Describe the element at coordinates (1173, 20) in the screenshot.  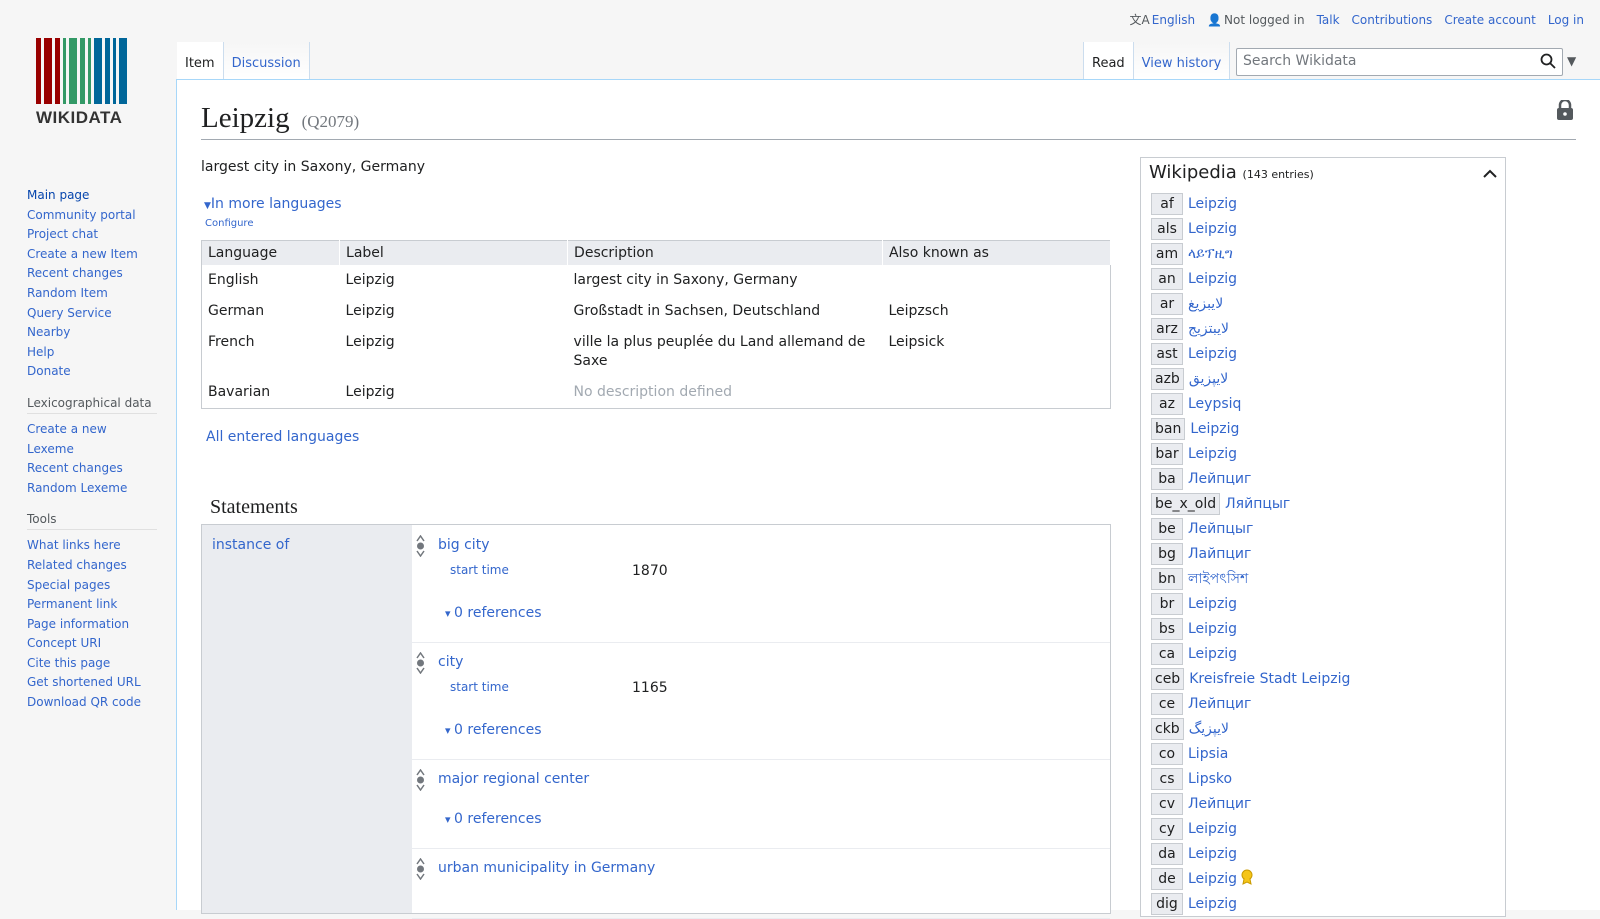
I see `language-link: English` at that location.